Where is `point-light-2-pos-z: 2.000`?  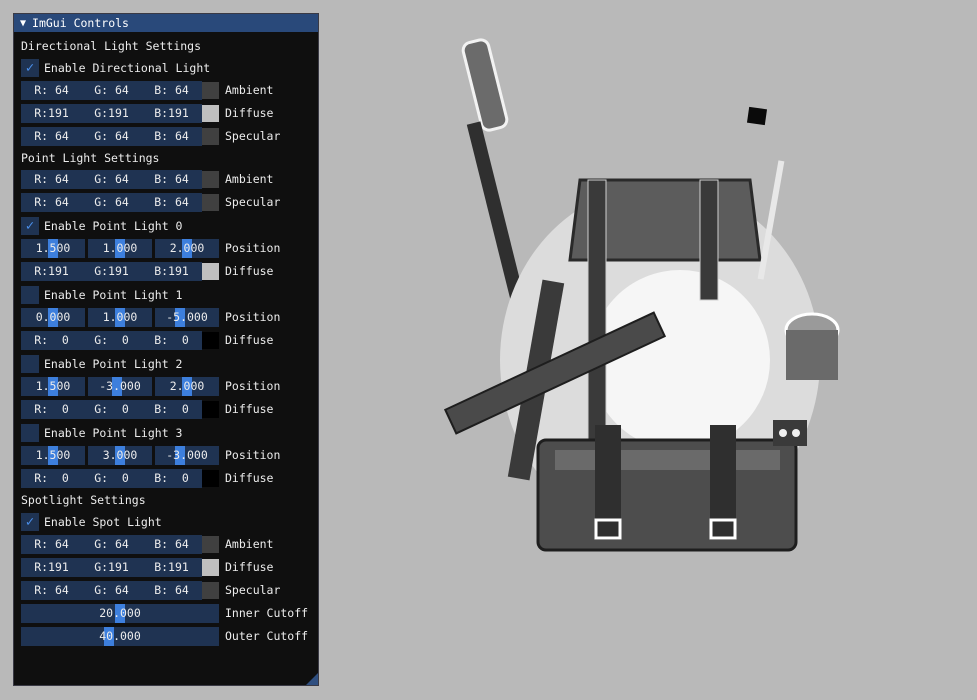 point-light-2-pos-z: 2.000 is located at coordinates (187, 386).